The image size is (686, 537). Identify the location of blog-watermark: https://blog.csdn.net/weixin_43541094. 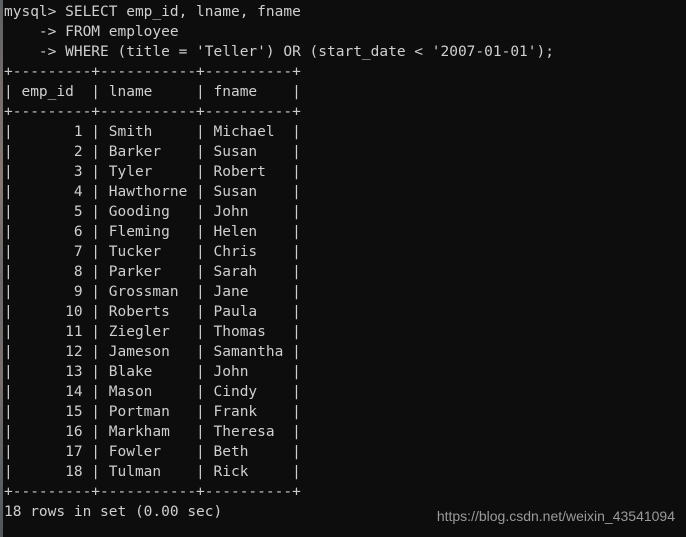
(555, 516).